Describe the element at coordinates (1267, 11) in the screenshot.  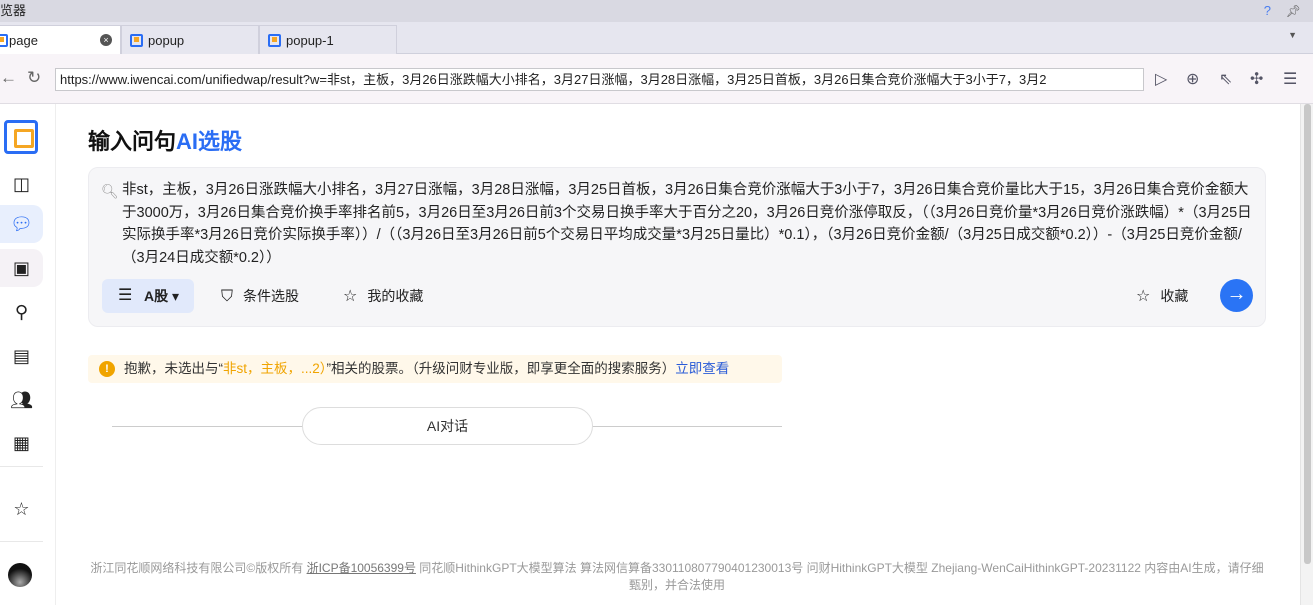
I see `help-icon: ?` at that location.